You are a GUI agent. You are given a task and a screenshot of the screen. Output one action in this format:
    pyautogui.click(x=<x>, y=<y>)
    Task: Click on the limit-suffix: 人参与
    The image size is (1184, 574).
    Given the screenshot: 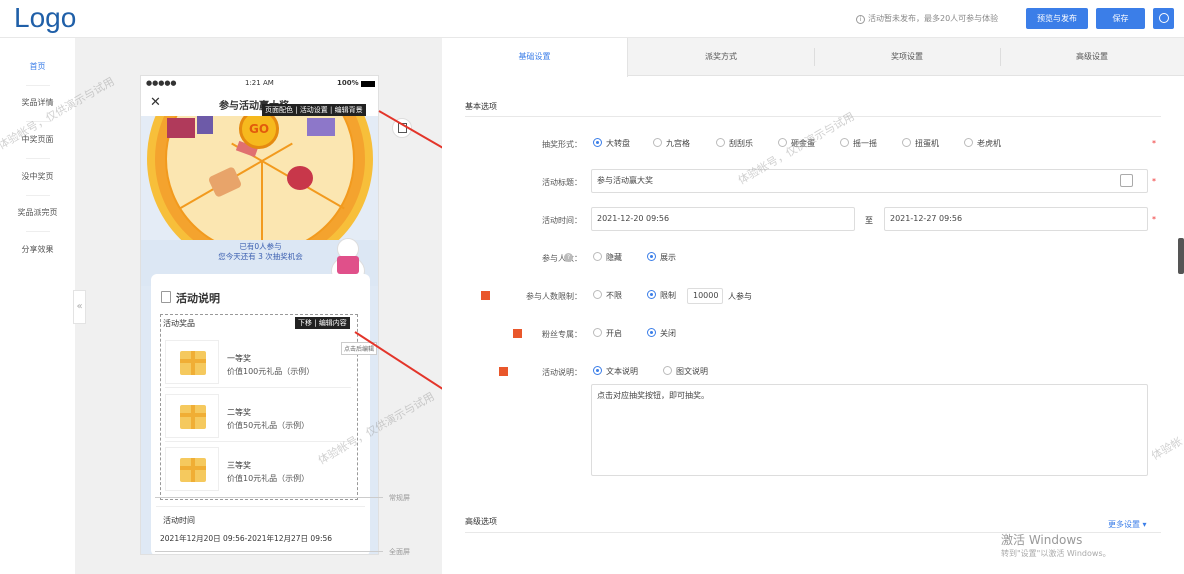 What is the action you would take?
    pyautogui.click(x=740, y=296)
    